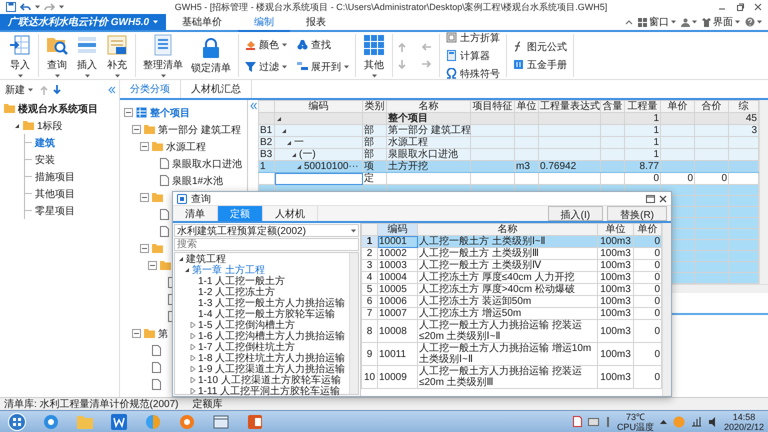  Describe the element at coordinates (186, 147) in the screenshot. I see `tree-item: 水源工程` at that location.